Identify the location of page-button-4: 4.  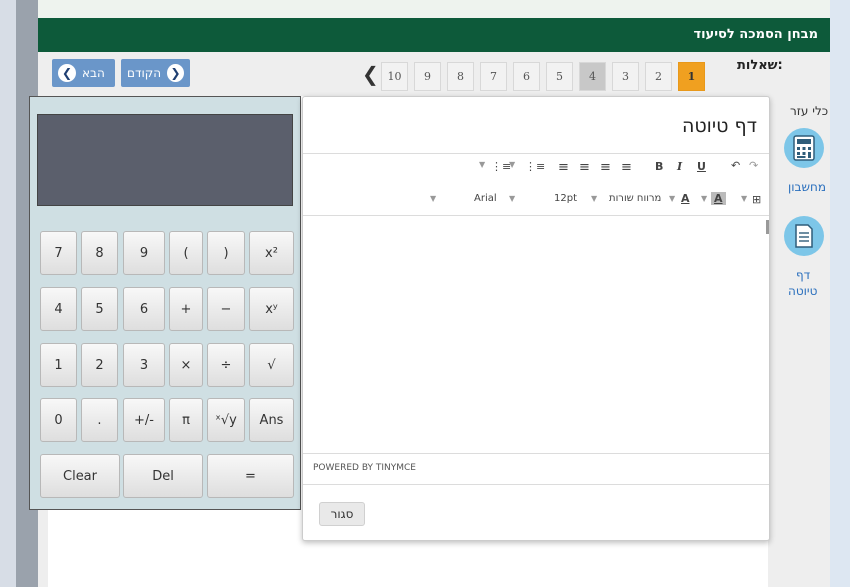
(592, 76).